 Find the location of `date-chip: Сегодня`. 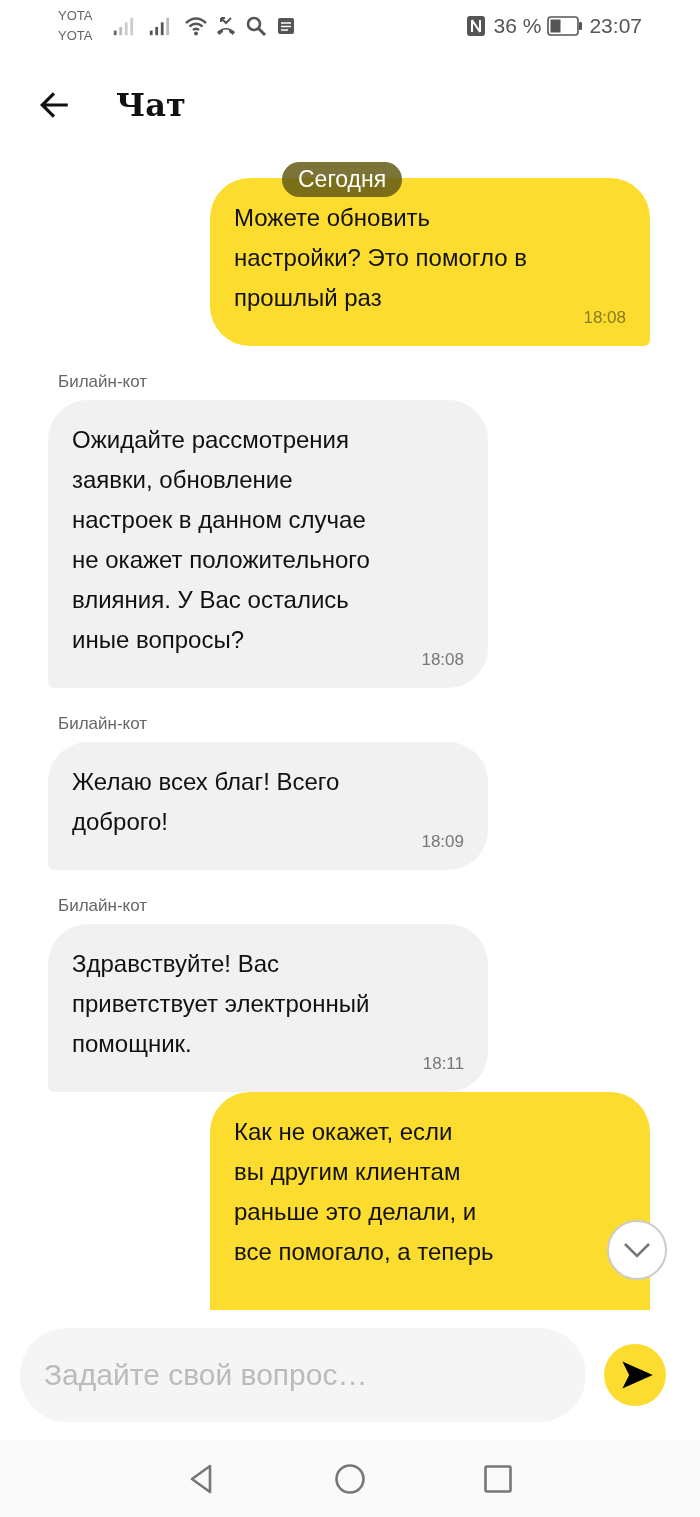

date-chip: Сегодня is located at coordinates (342, 179).